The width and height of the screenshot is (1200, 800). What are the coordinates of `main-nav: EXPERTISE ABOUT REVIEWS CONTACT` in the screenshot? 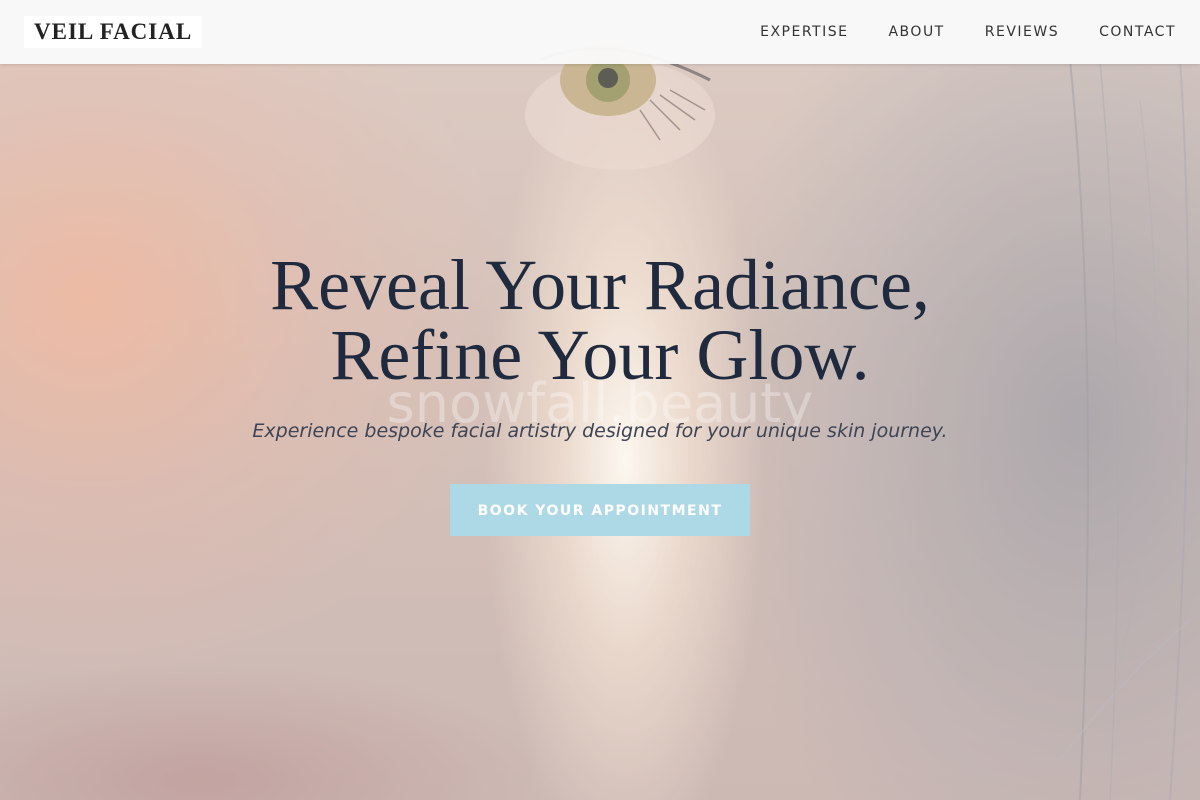 It's located at (968, 32).